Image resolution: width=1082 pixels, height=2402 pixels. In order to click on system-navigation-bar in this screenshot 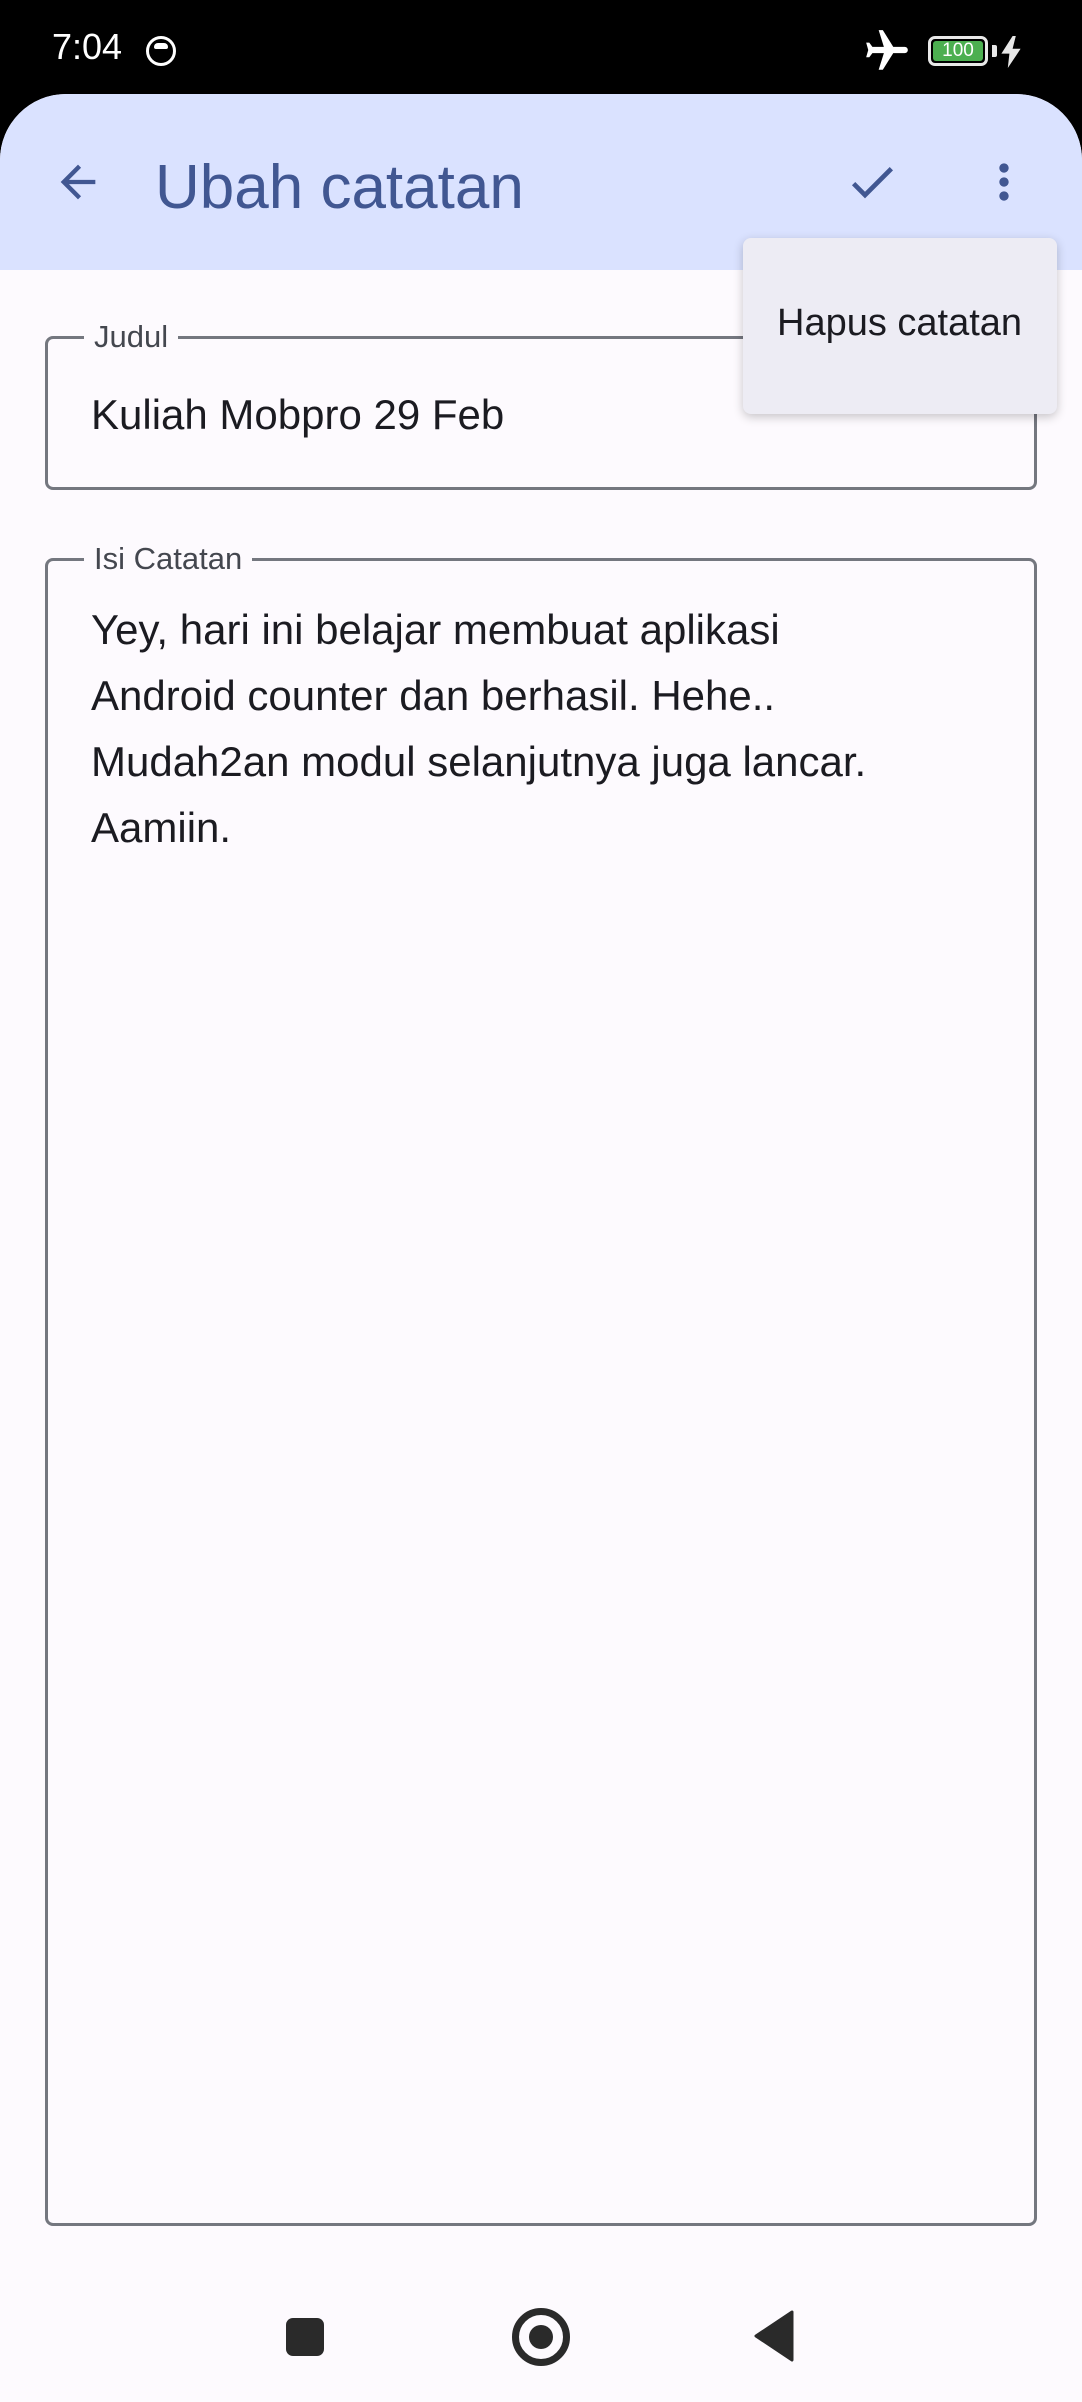, I will do `click(541, 2336)`.